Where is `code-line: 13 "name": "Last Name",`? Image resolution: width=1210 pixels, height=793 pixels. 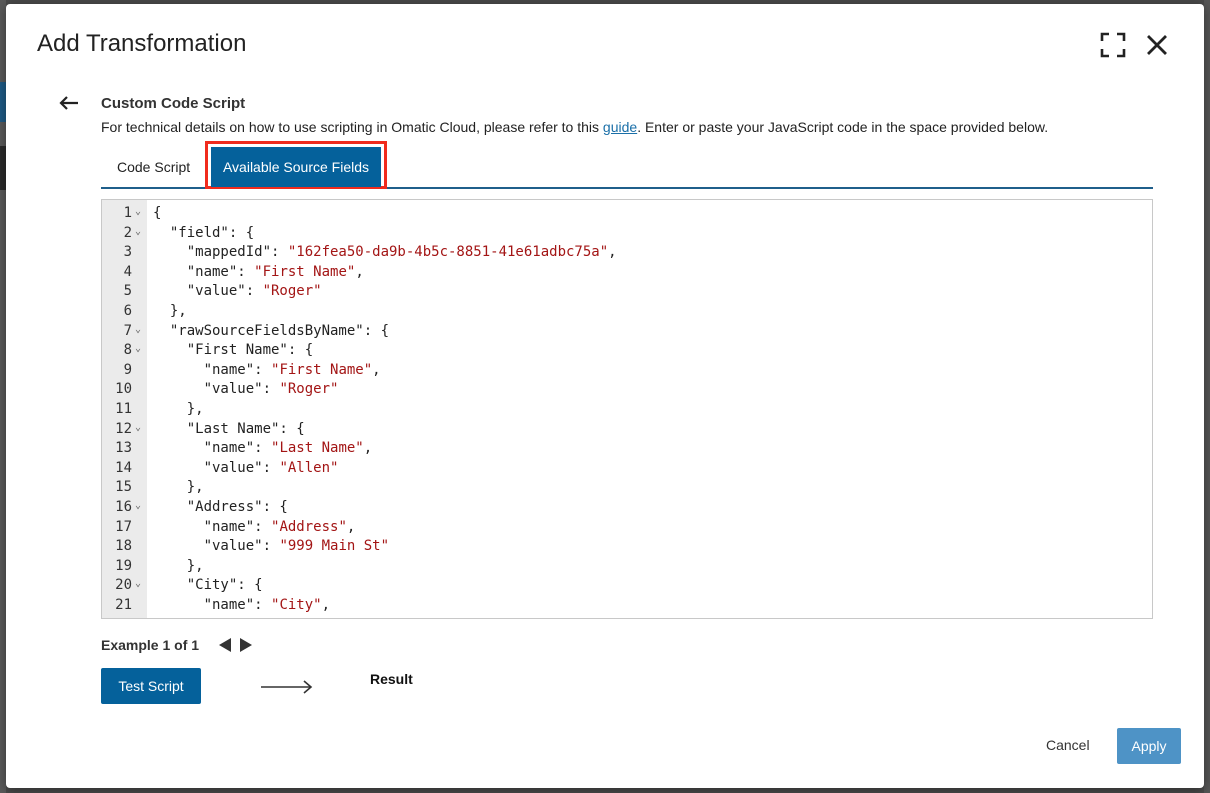
code-line: 13 "name": "Last Name", is located at coordinates (627, 449).